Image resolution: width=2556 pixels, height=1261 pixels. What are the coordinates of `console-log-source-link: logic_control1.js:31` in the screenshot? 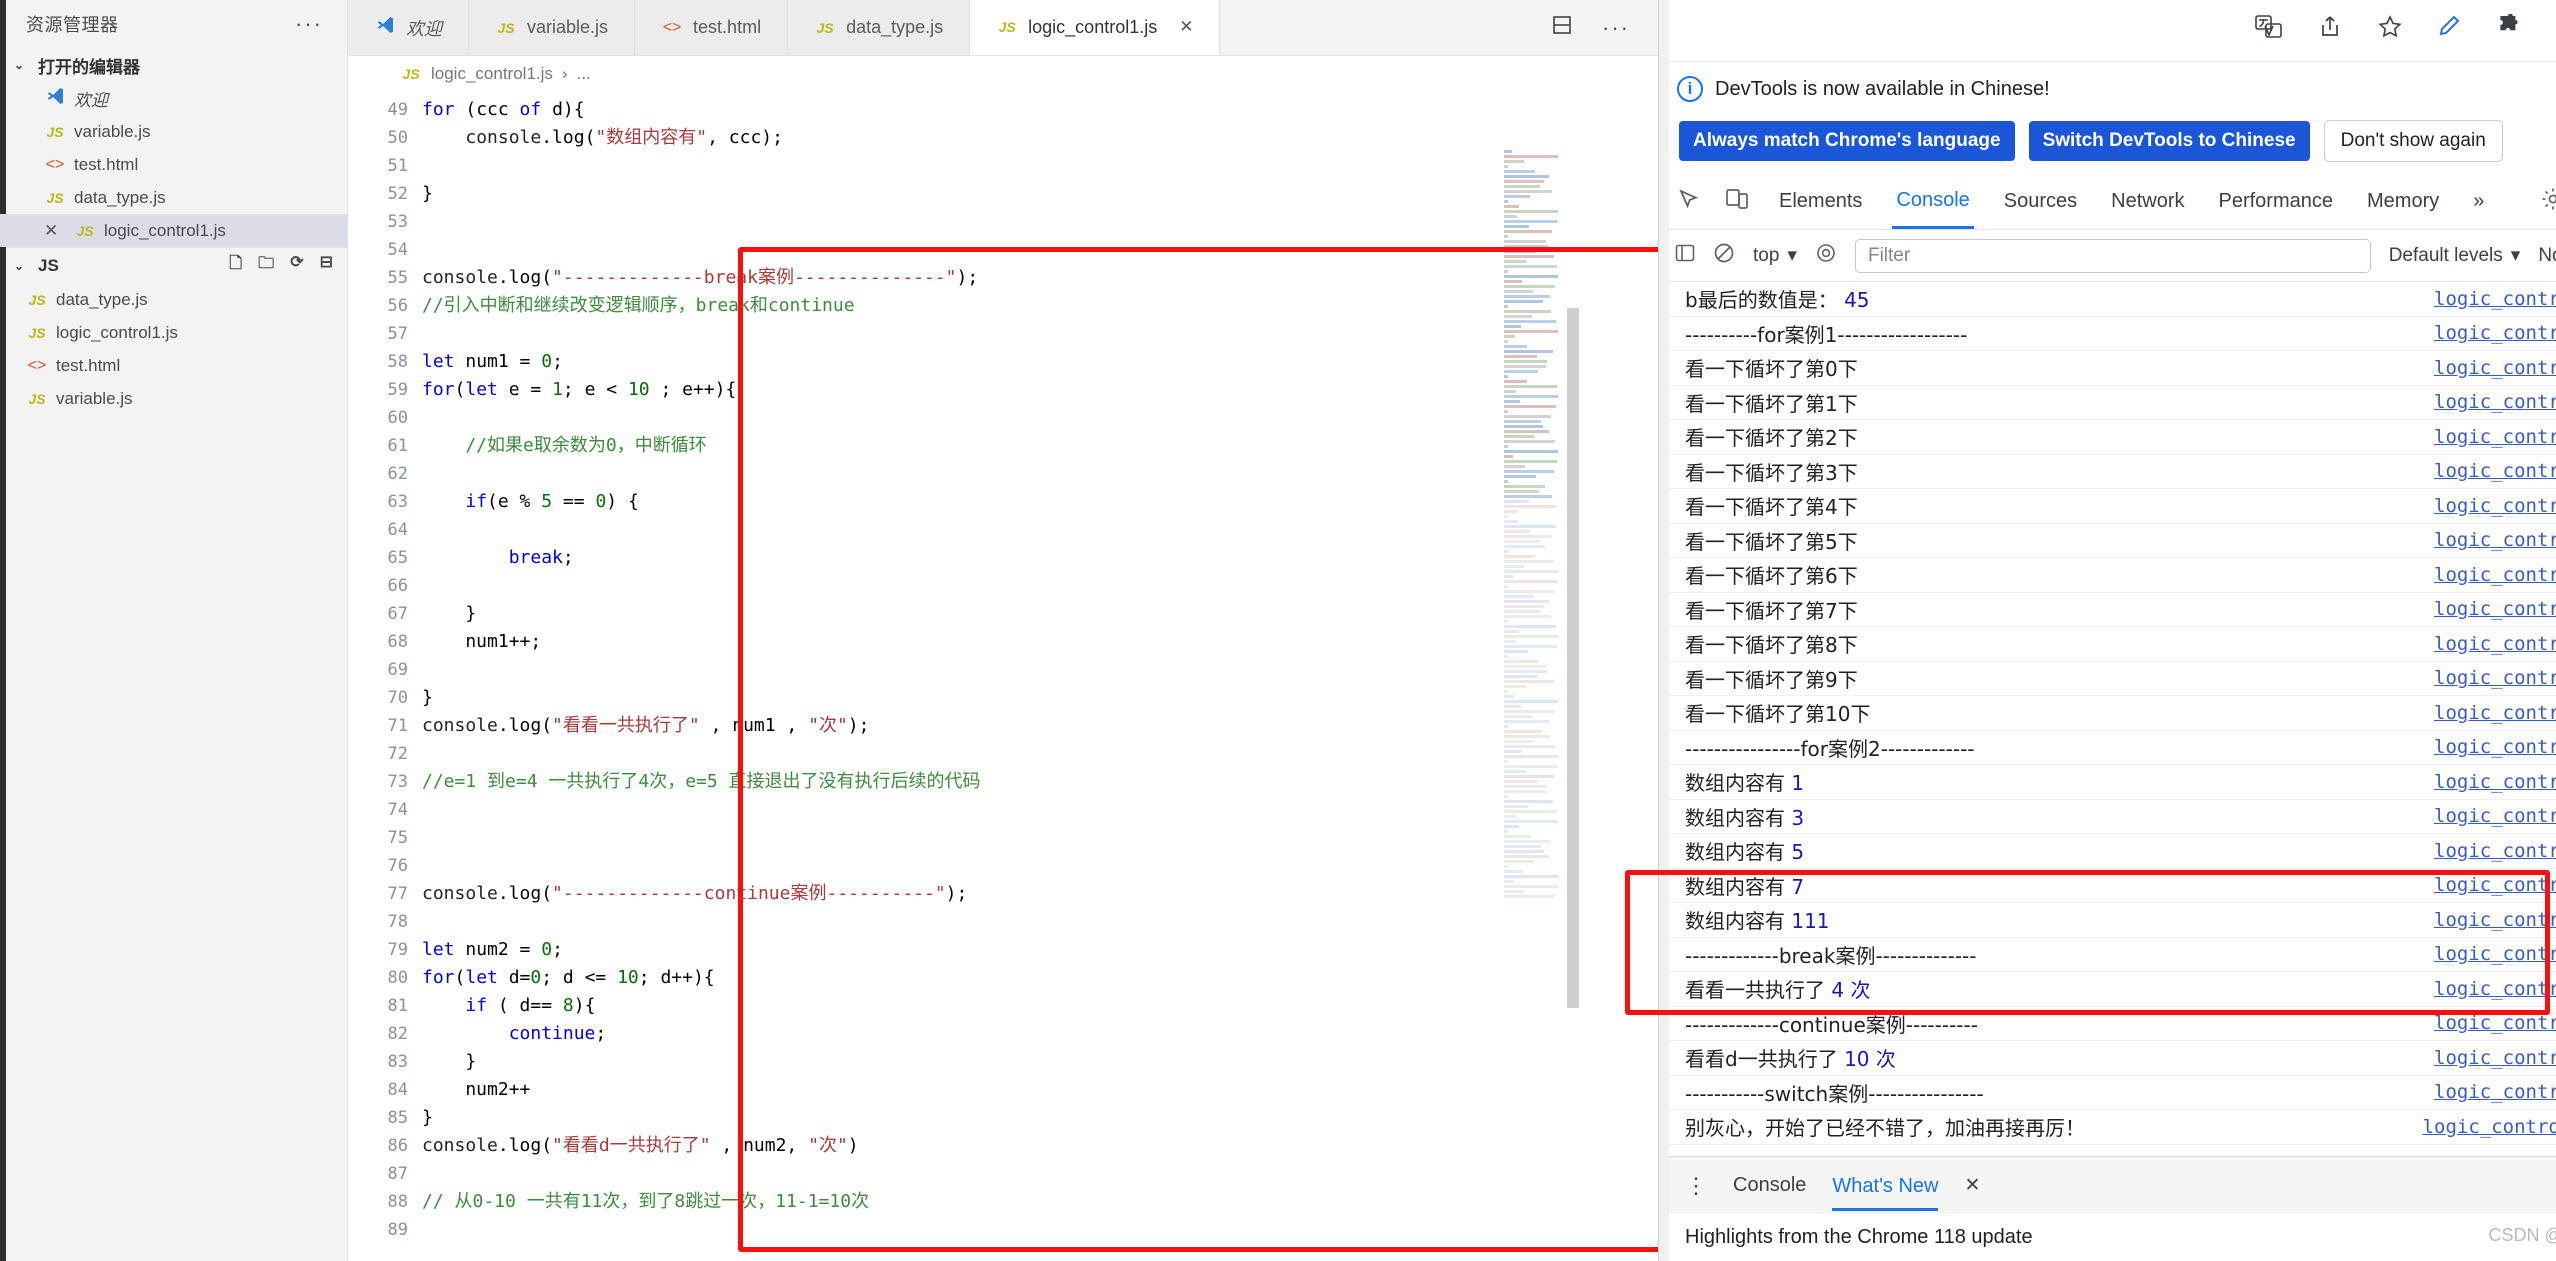 It's located at (2495, 299).